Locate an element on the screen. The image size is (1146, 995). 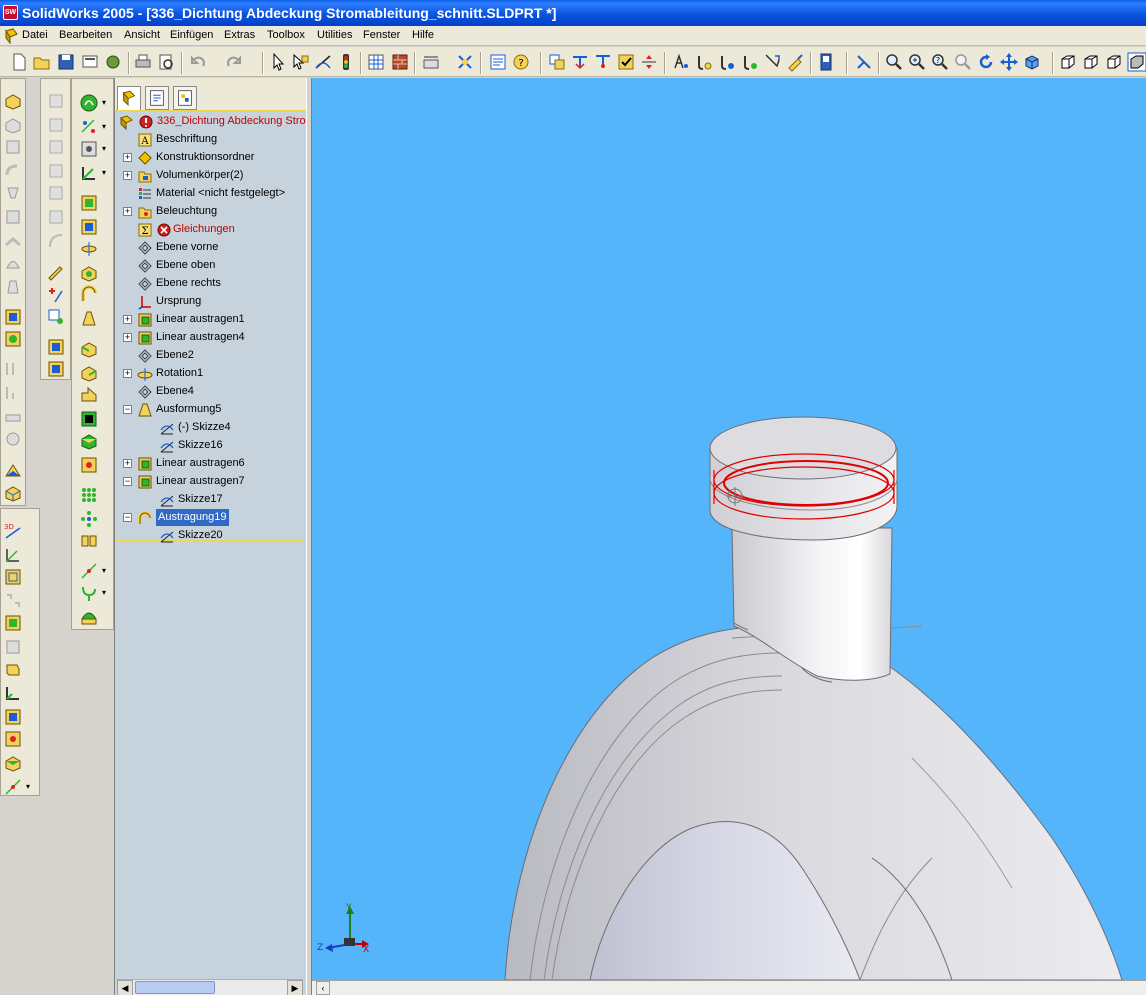
feature-tree-tab-icon is located at coordinates (129, 98).